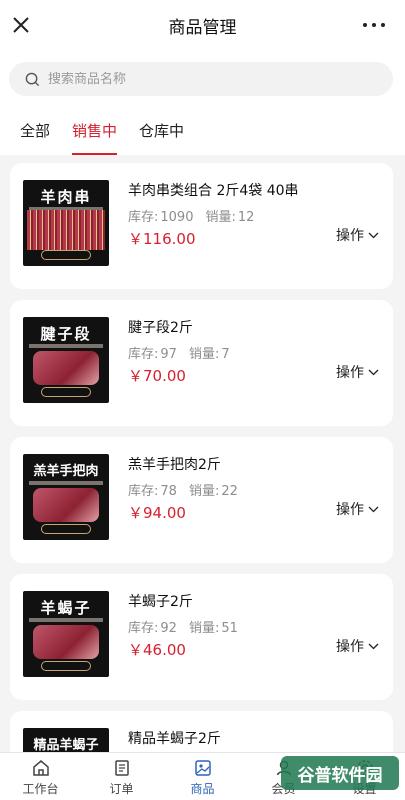  I want to click on product-icon, so click(202, 768).